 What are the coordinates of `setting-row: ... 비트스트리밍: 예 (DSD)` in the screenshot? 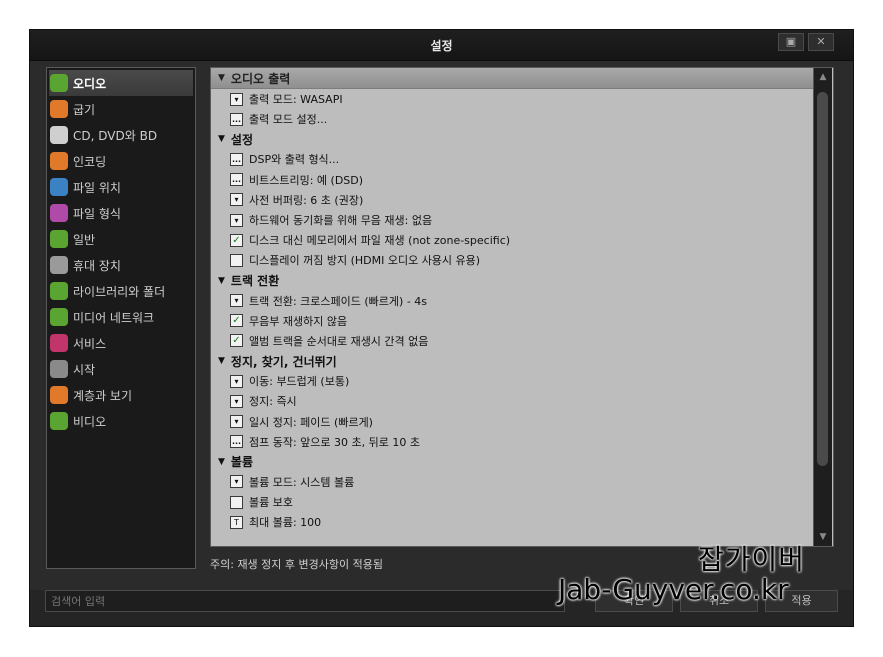 It's located at (512, 180).